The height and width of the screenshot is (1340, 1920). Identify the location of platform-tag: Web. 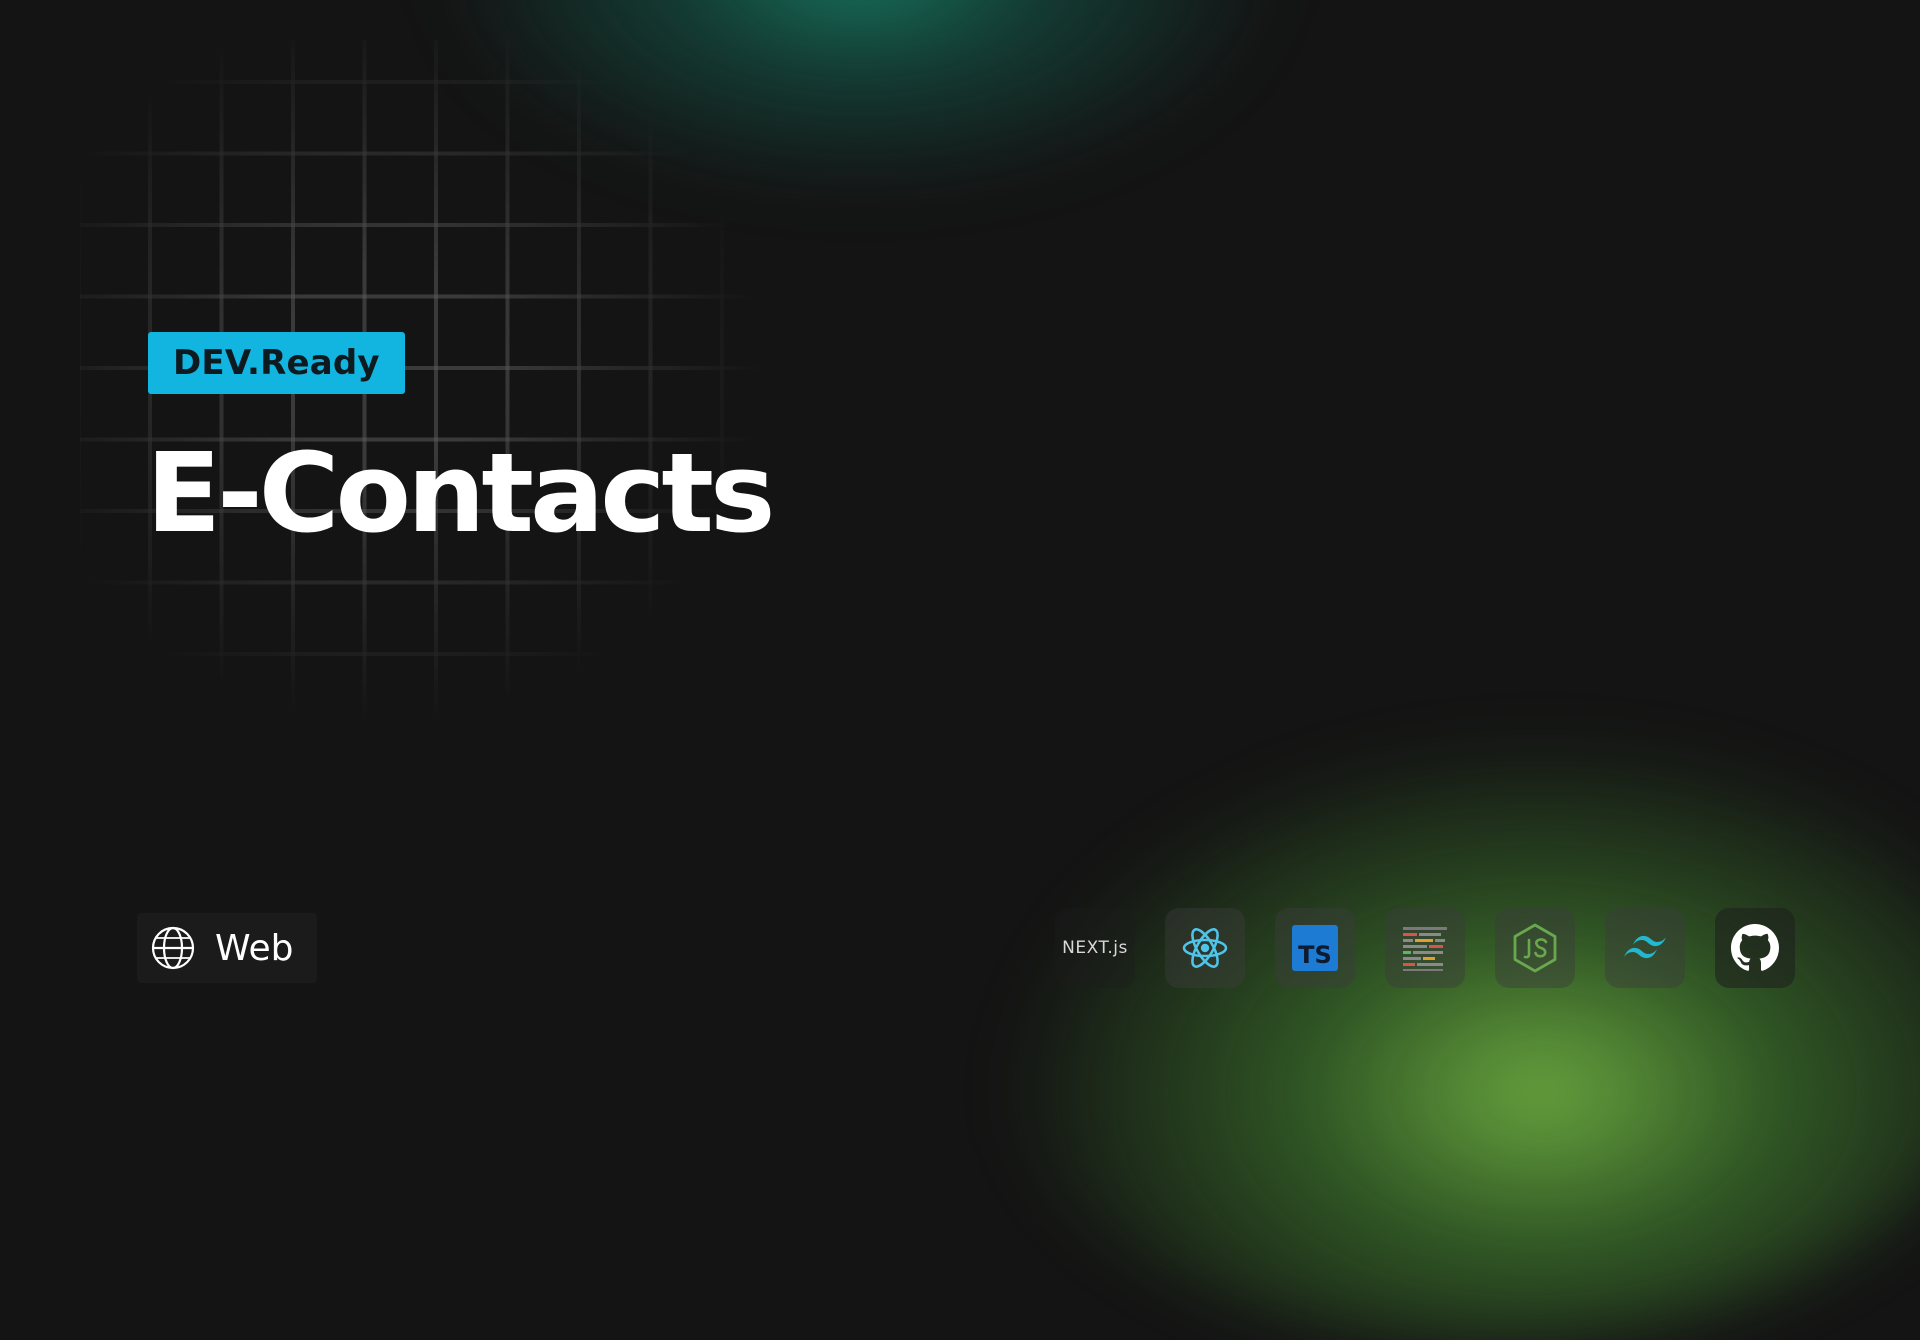
(227, 948).